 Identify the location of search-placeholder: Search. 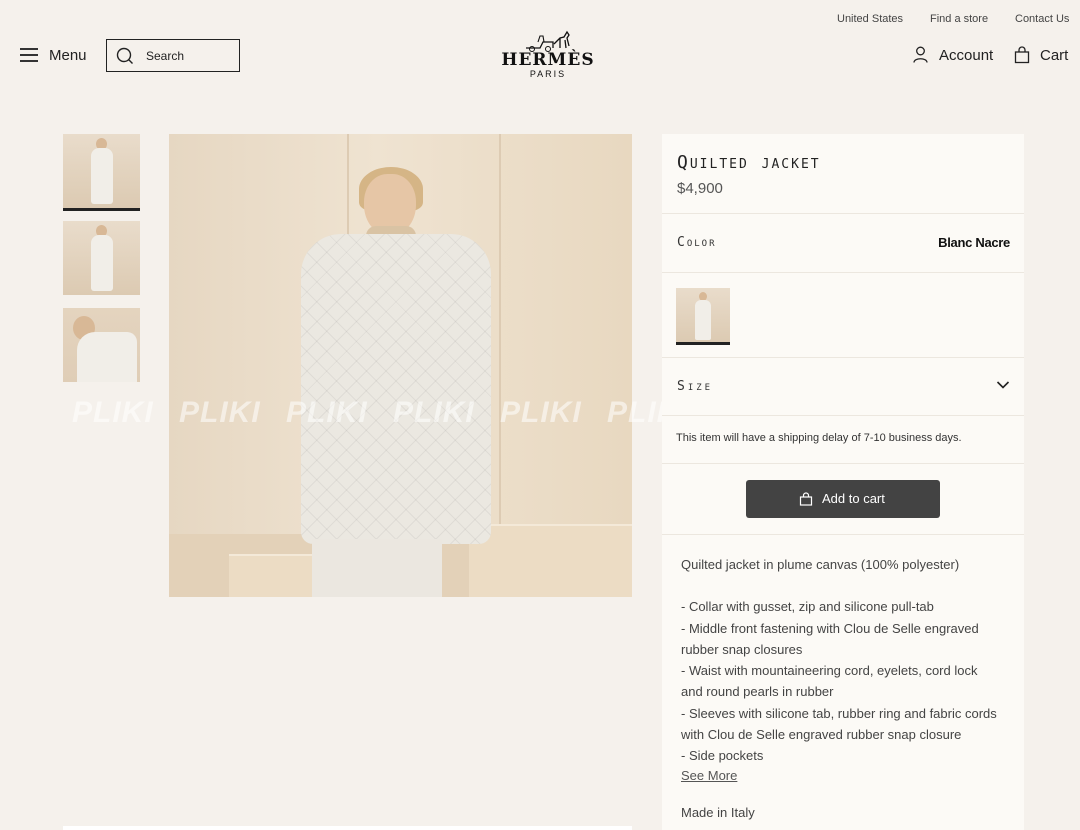
(165, 56).